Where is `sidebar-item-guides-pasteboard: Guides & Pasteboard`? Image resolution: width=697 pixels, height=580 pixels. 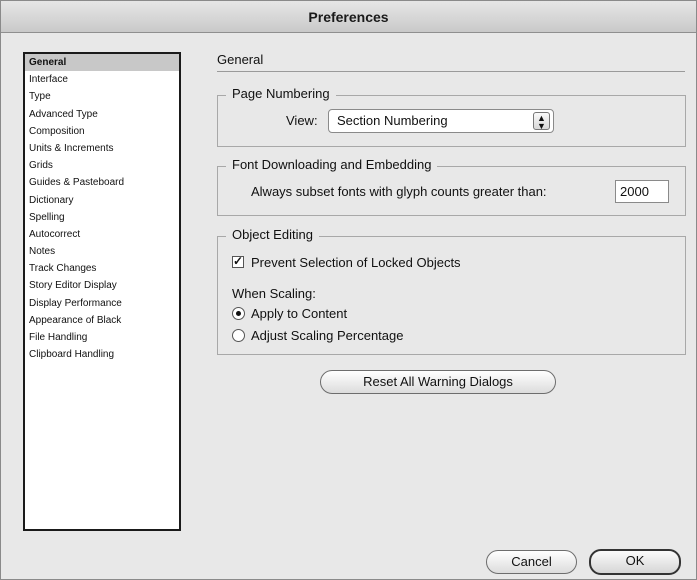
sidebar-item-guides-pasteboard: Guides & Pasteboard is located at coordinates (102, 182).